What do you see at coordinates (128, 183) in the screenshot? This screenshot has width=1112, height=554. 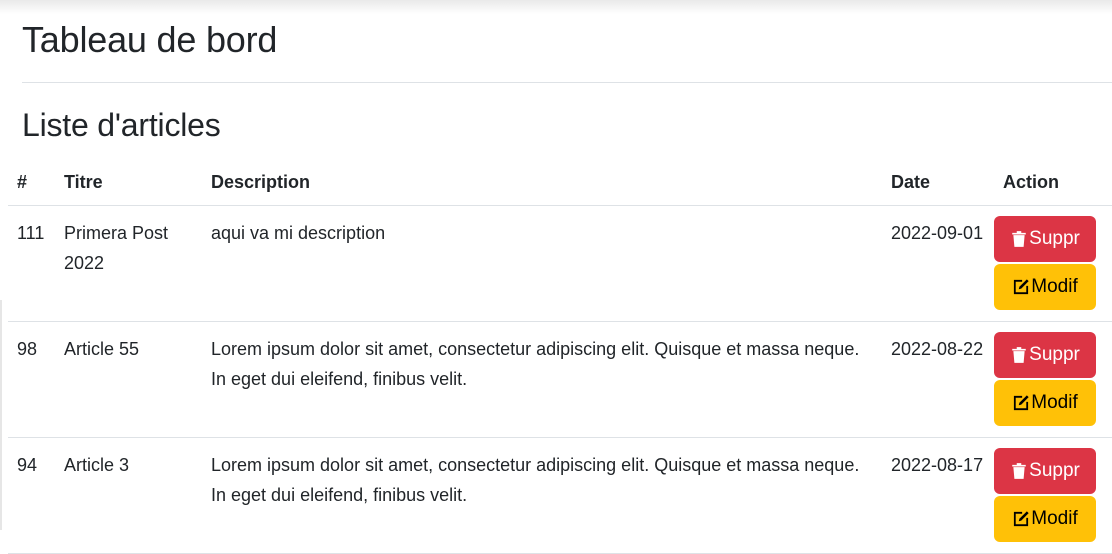 I see `header-title: Titre` at bounding box center [128, 183].